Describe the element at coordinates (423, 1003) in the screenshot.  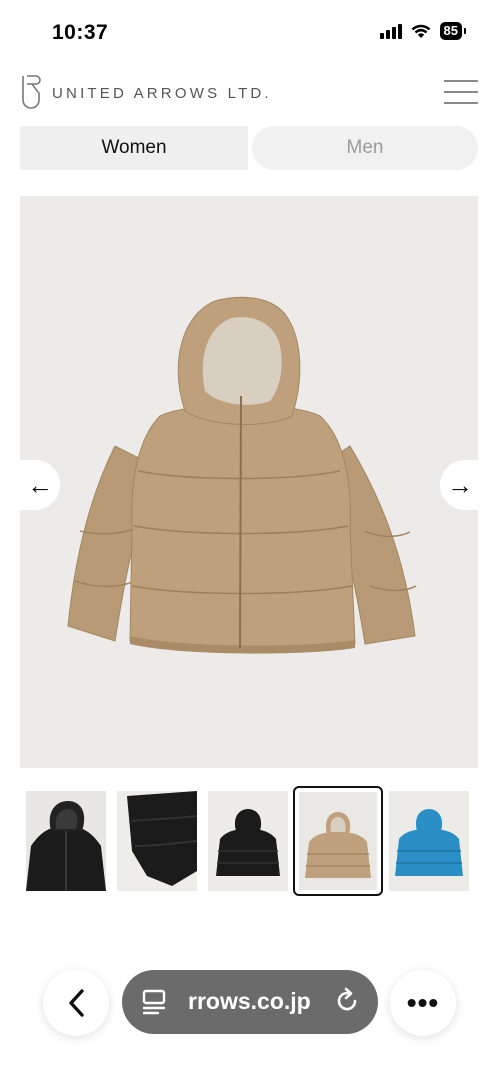
I see `more-options-button: •••` at that location.